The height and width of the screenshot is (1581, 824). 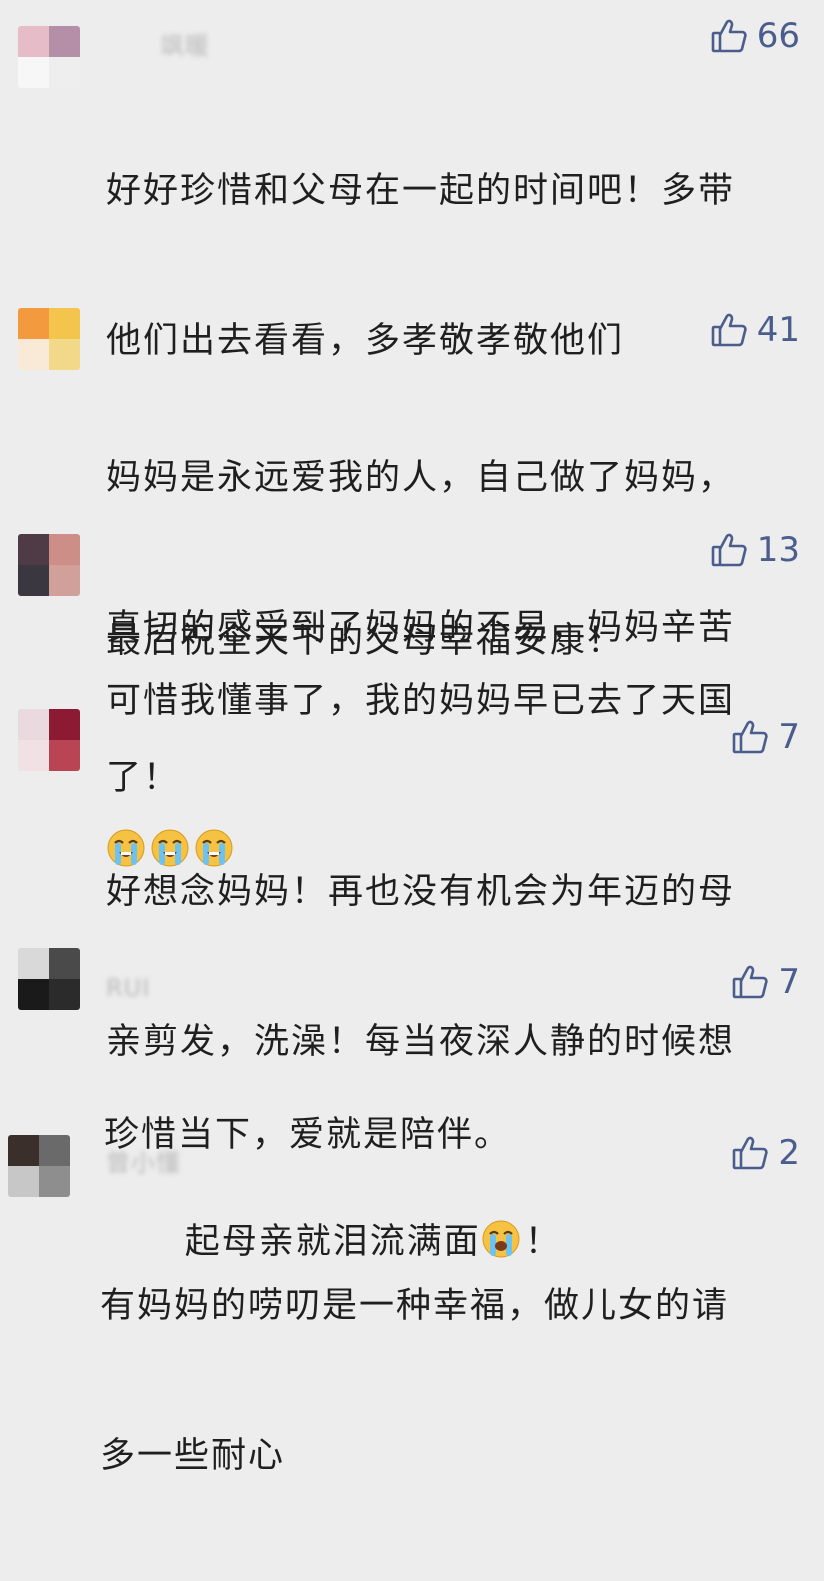 I want to click on like-count: 66, so click(x=778, y=36).